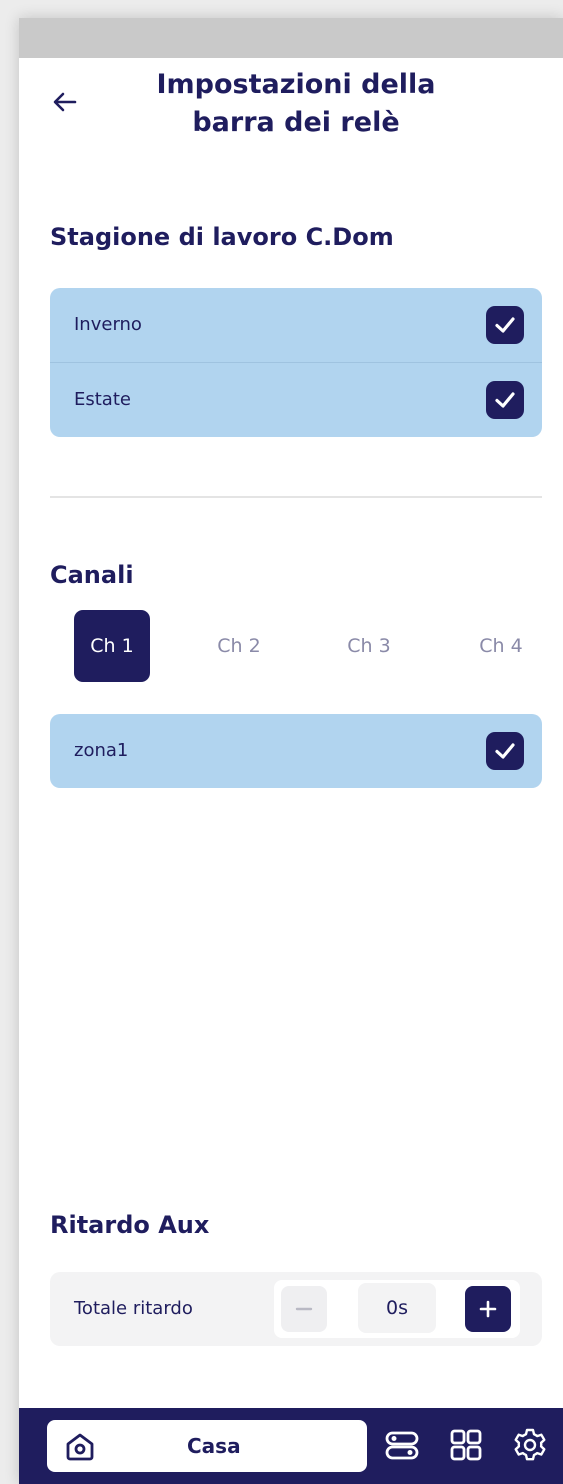  I want to click on delay-stepper: 0s, so click(397, 1309).